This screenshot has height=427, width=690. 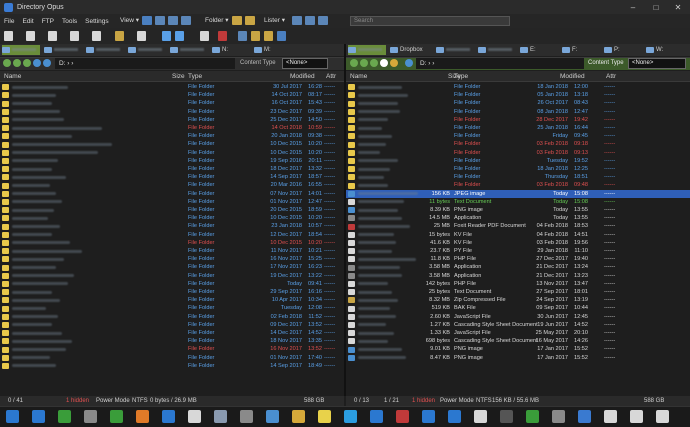 I want to click on bird-icon, so click(x=480, y=416).